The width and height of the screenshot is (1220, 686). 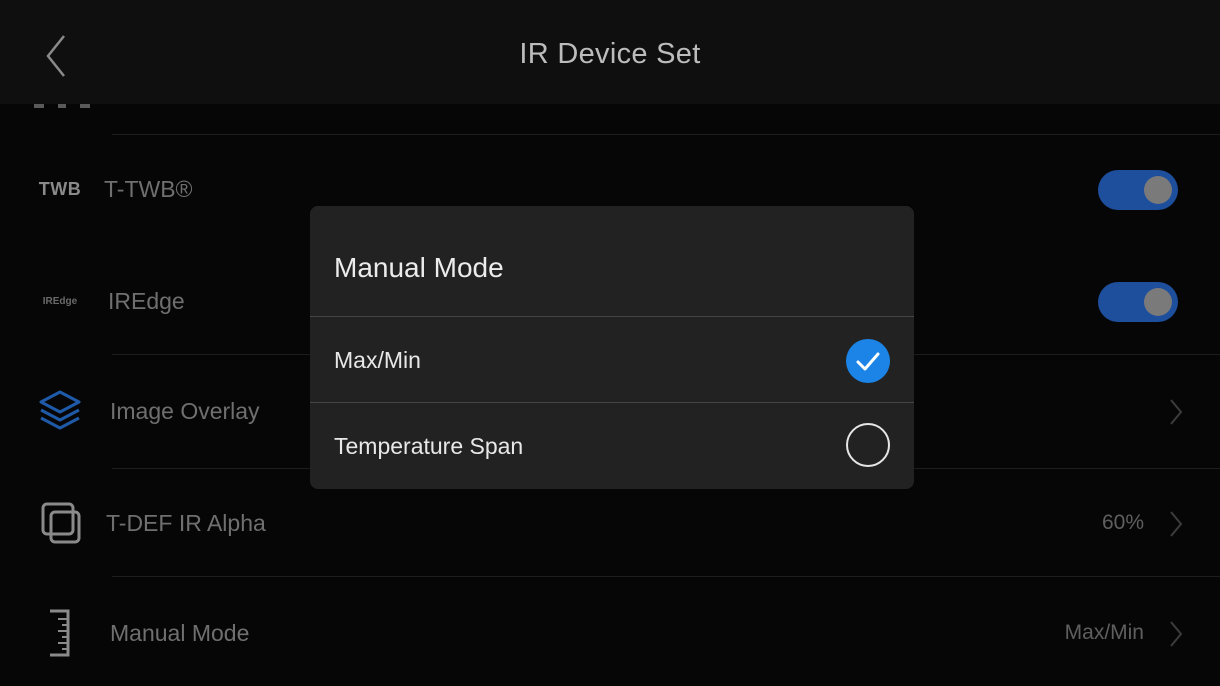 I want to click on setting-value-ir-alpha: 60%, so click(x=1122, y=522).